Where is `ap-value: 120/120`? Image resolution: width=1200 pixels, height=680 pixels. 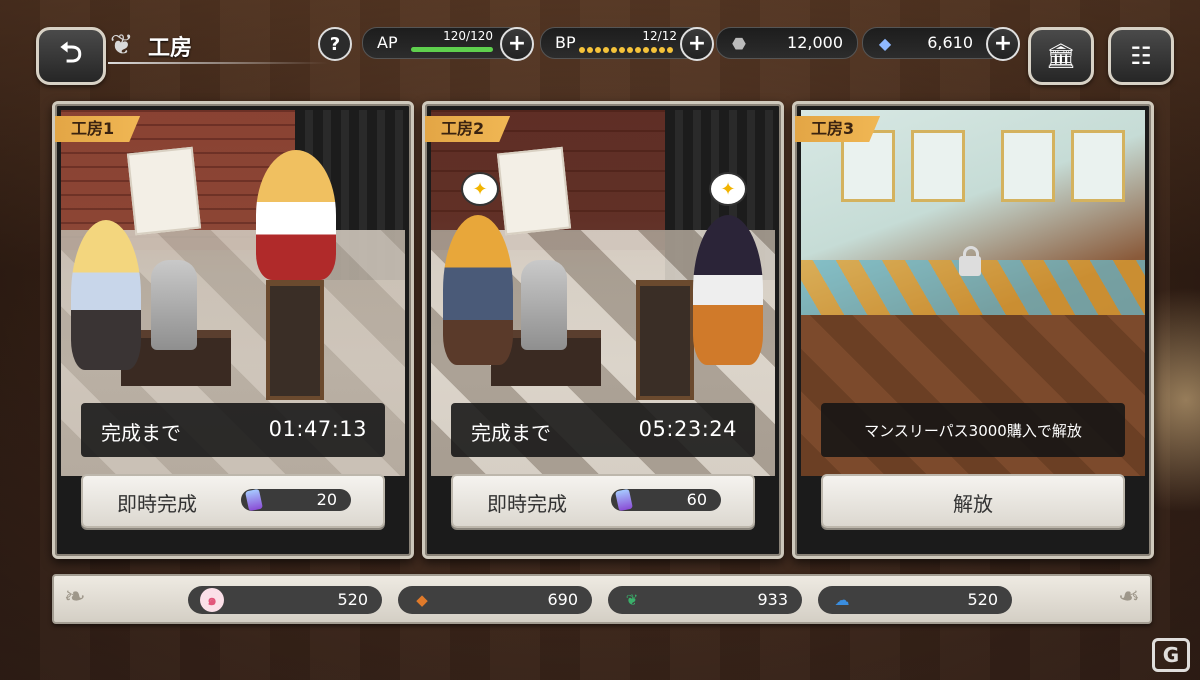
ap-value: 120/120 is located at coordinates (468, 36).